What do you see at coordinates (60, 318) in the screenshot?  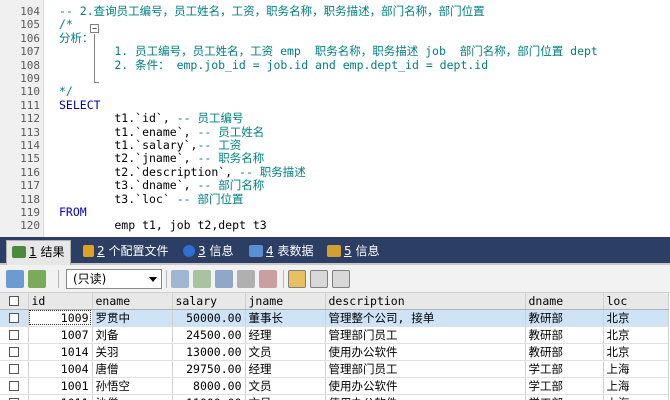 I see `cell-id: 1009` at bounding box center [60, 318].